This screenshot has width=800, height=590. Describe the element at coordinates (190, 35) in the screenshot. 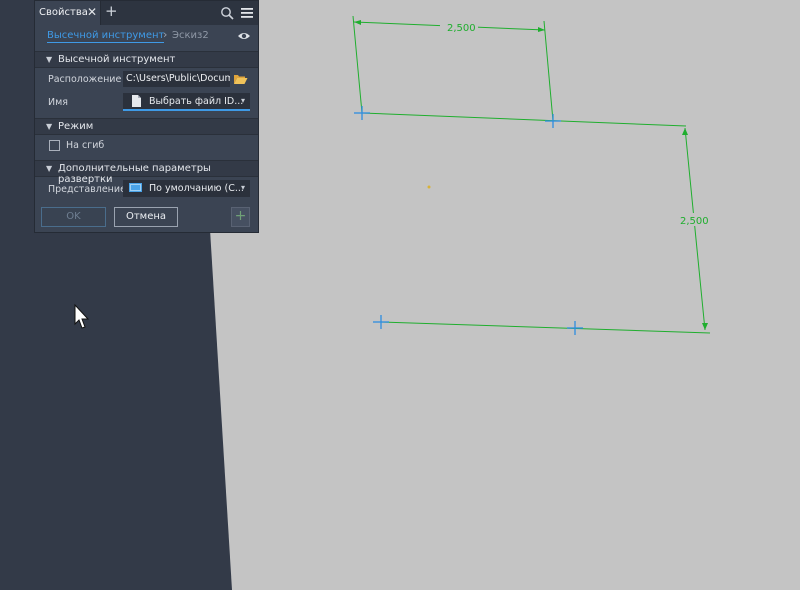

I see `breadcrumb-sketch: Эскиз2` at that location.